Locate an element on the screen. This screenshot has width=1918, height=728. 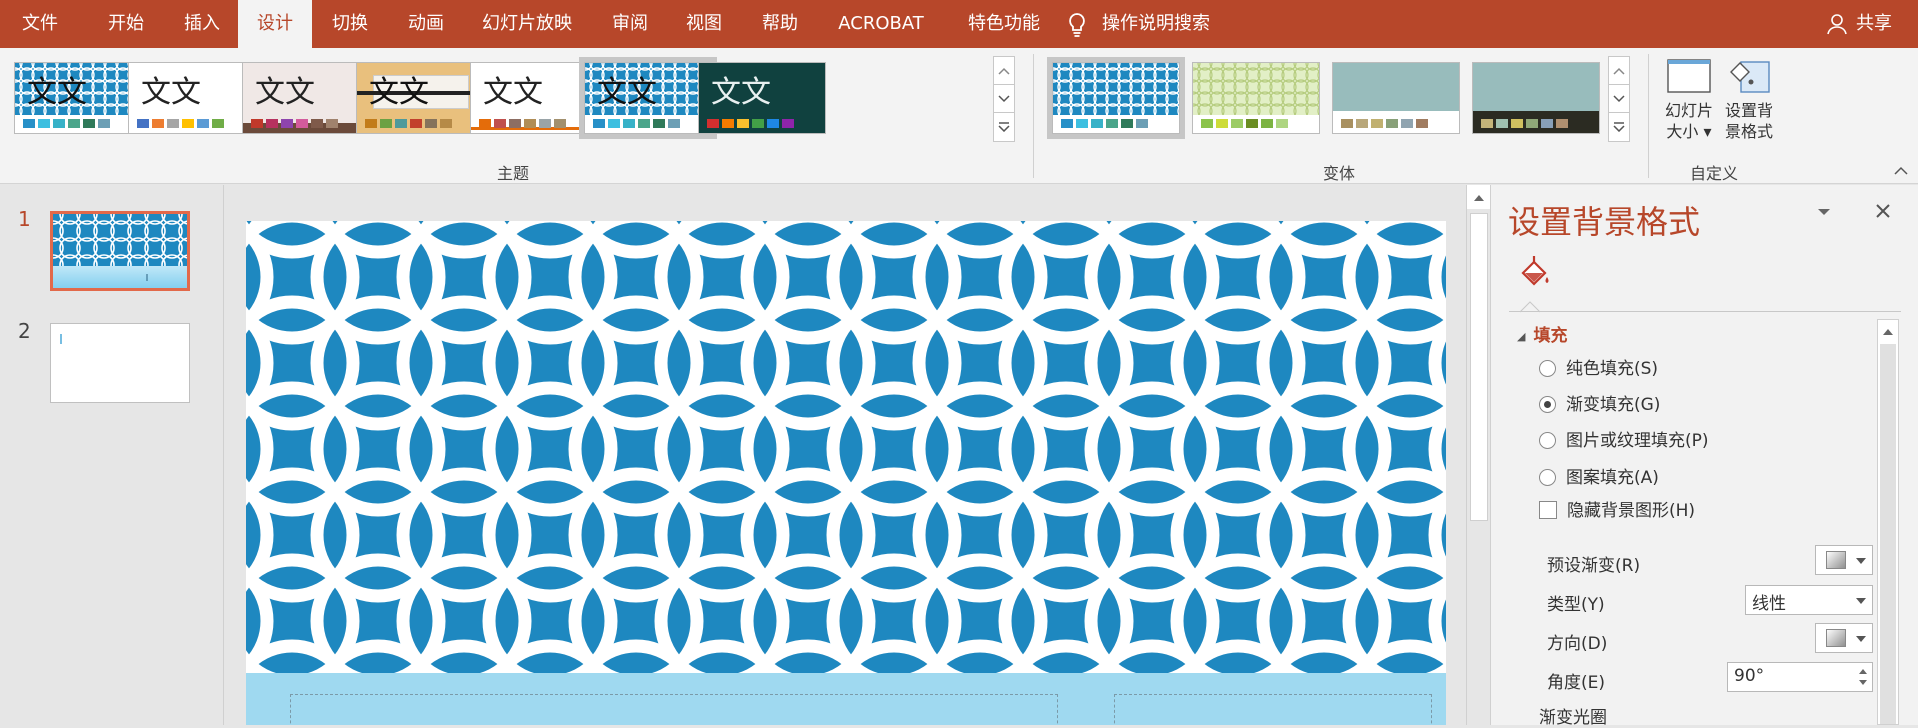
paint-bucket-icon is located at coordinates (1534, 273).